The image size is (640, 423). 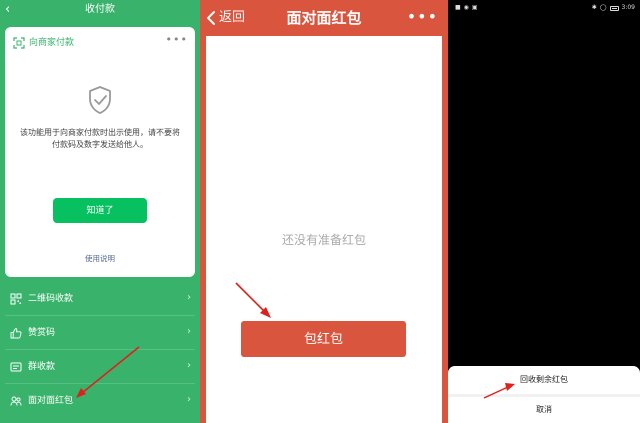 What do you see at coordinates (100, 138) in the screenshot?
I see `security-notice: 该功能用于向商家付款时出示使用，请不要将付款码及数字发送给他人。` at bounding box center [100, 138].